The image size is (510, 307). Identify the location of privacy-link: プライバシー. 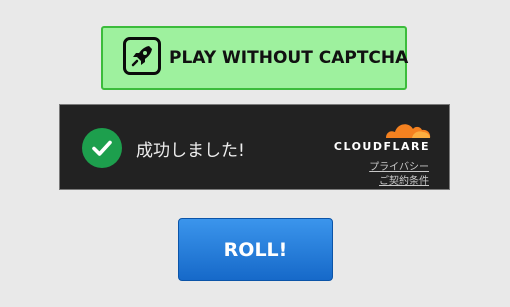
(399, 165).